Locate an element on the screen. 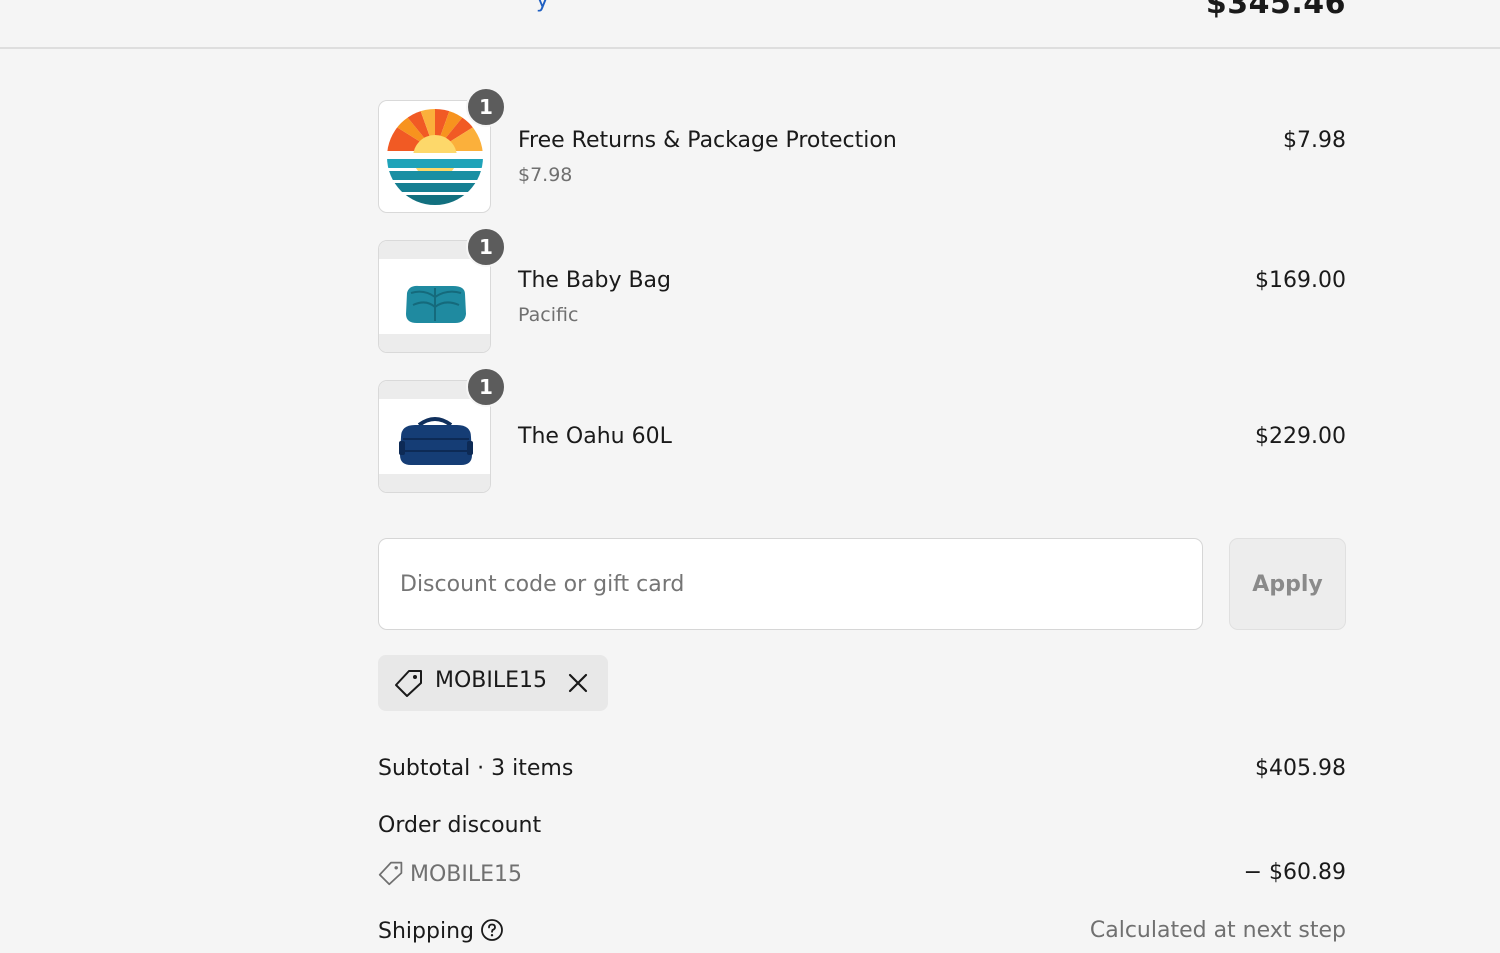  applied-discount-chip: MOBILE15 is located at coordinates (493, 683).